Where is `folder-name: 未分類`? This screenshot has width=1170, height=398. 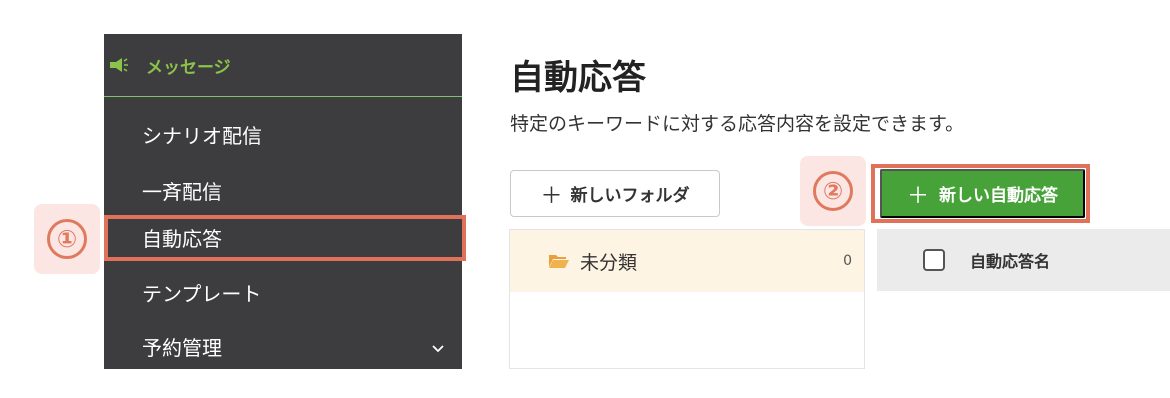 folder-name: 未分類 is located at coordinates (609, 262).